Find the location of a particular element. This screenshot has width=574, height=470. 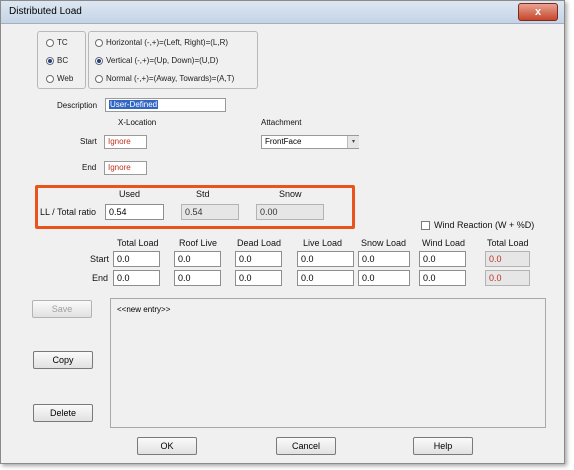

window-title: Distributed Load is located at coordinates (45, 11).